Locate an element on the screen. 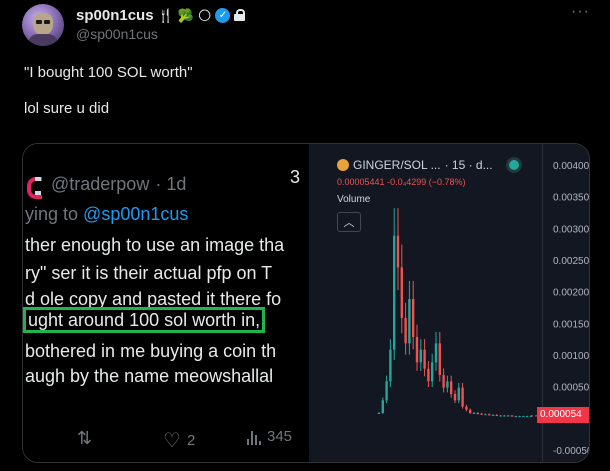  author-display-name: sp00n1cus is located at coordinates (115, 15).